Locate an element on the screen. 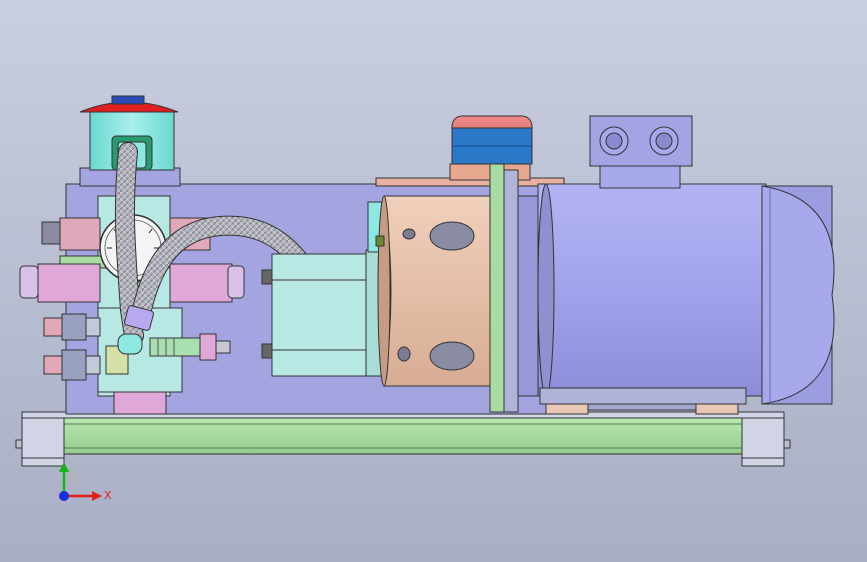 The image size is (867, 562). bellhousing-window-bottom is located at coordinates (452, 356).